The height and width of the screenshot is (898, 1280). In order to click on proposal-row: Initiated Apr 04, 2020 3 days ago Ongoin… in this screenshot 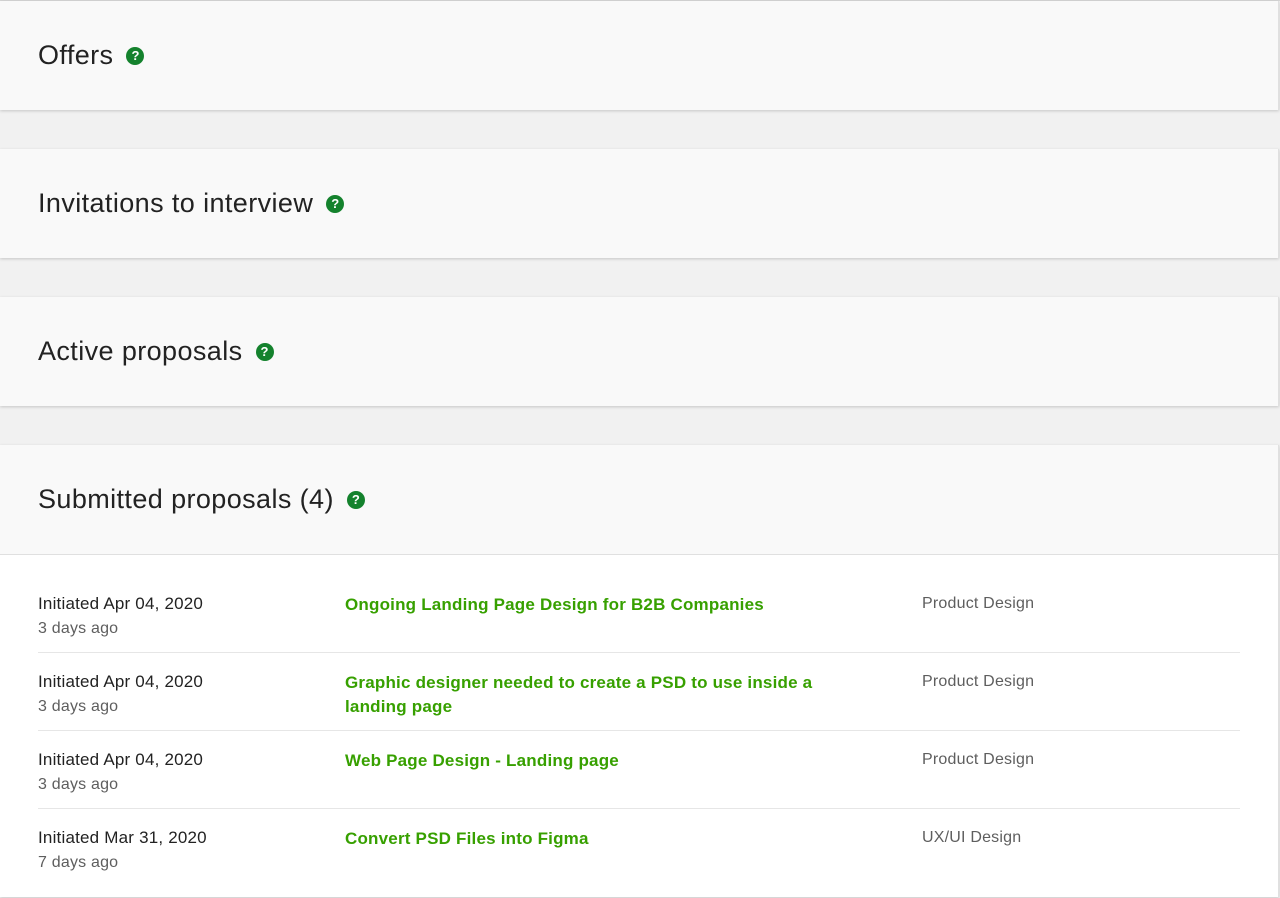, I will do `click(639, 614)`.